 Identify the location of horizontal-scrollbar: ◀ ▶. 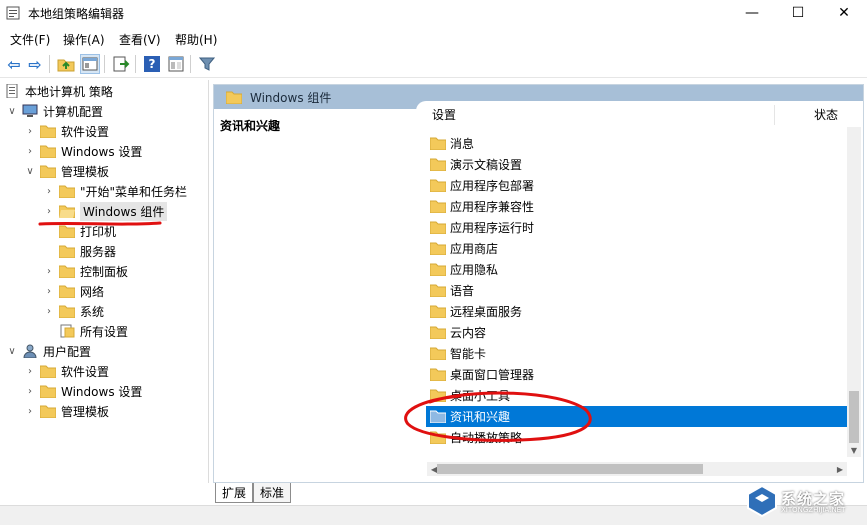
(637, 469).